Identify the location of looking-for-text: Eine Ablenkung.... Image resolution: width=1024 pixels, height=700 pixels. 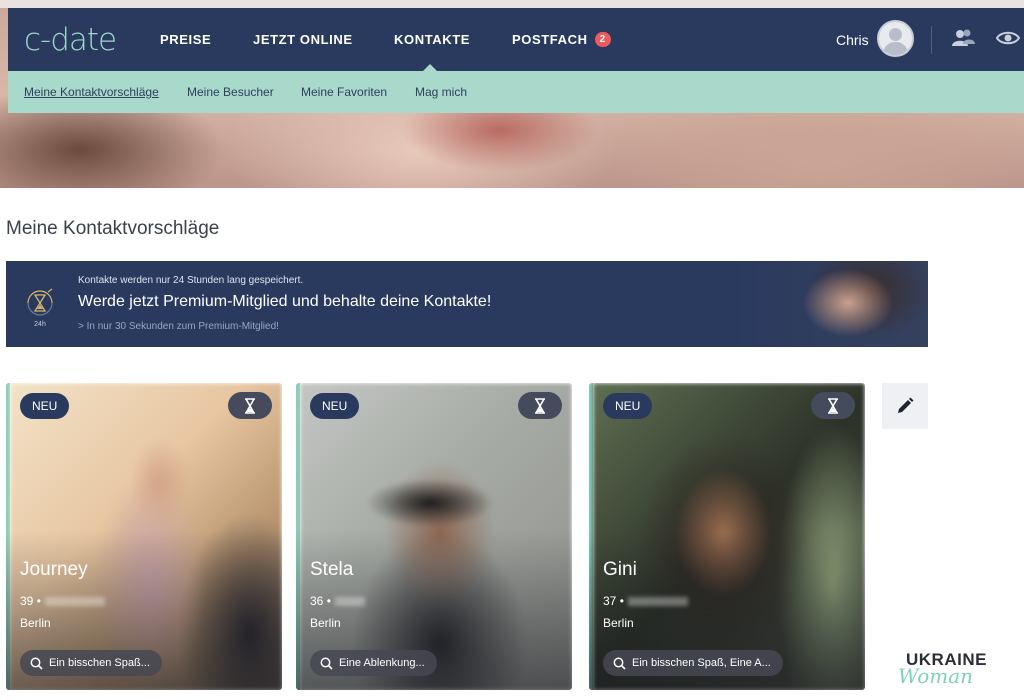
(382, 663).